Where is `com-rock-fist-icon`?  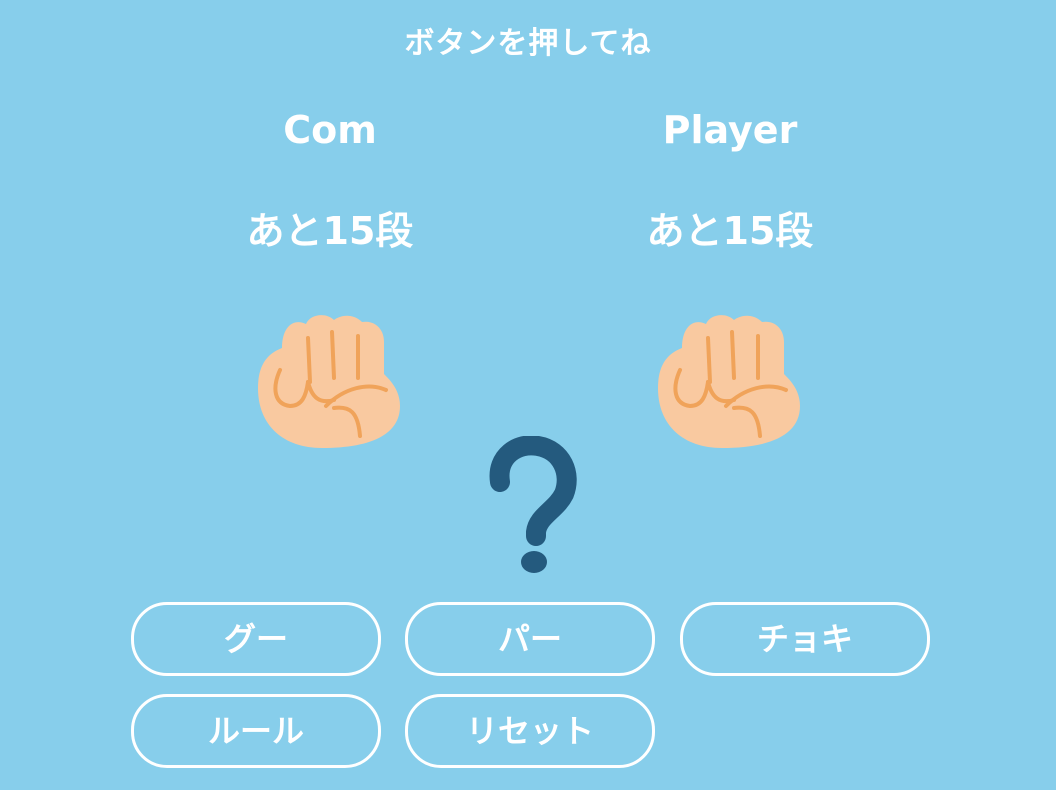 com-rock-fist-icon is located at coordinates (329, 381).